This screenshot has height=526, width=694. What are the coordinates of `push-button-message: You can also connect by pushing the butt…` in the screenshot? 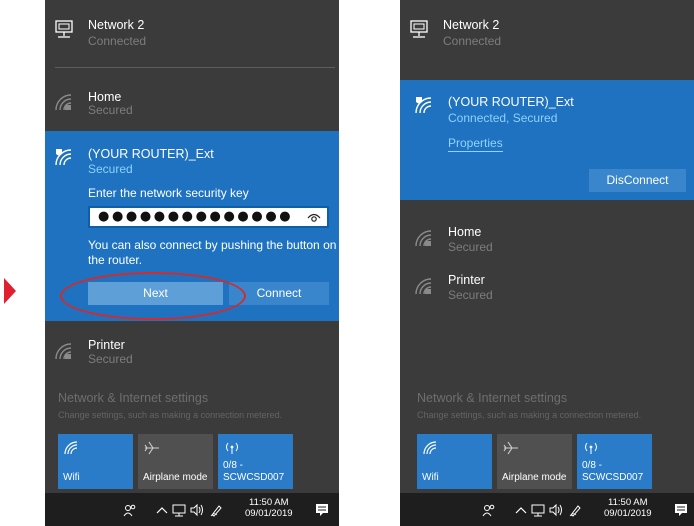 It's located at (212, 252).